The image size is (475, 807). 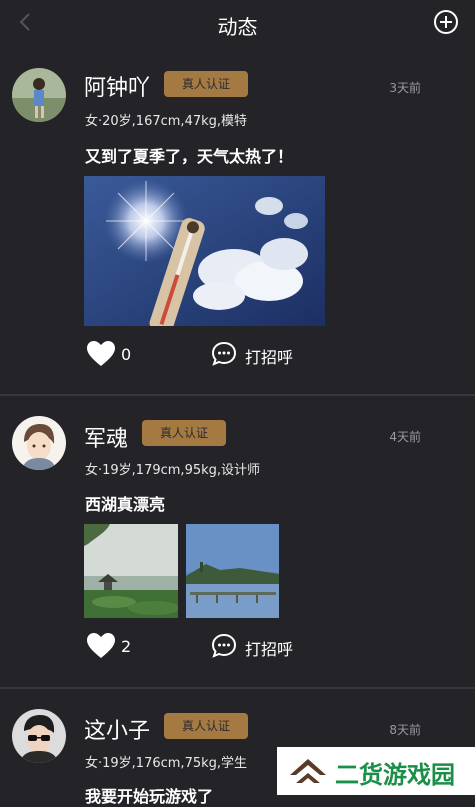 What do you see at coordinates (149, 796) in the screenshot?
I see `post-text: 我要开始玩游戏了` at bounding box center [149, 796].